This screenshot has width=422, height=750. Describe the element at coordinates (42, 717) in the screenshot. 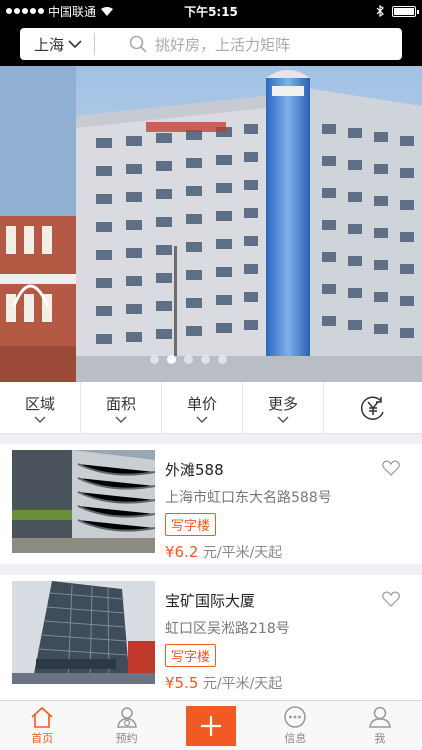

I see `home-icon` at that location.